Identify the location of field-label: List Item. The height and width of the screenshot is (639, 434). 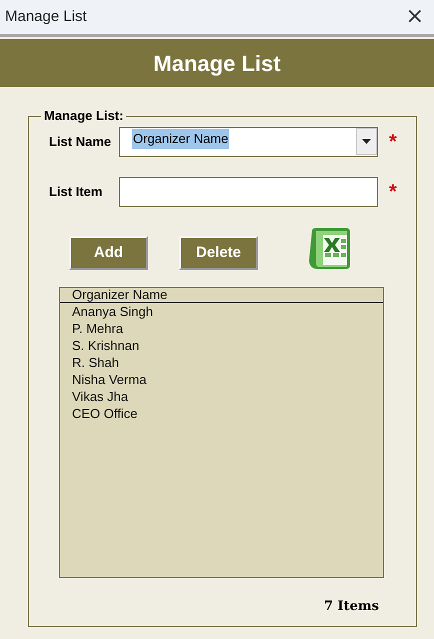
(76, 192).